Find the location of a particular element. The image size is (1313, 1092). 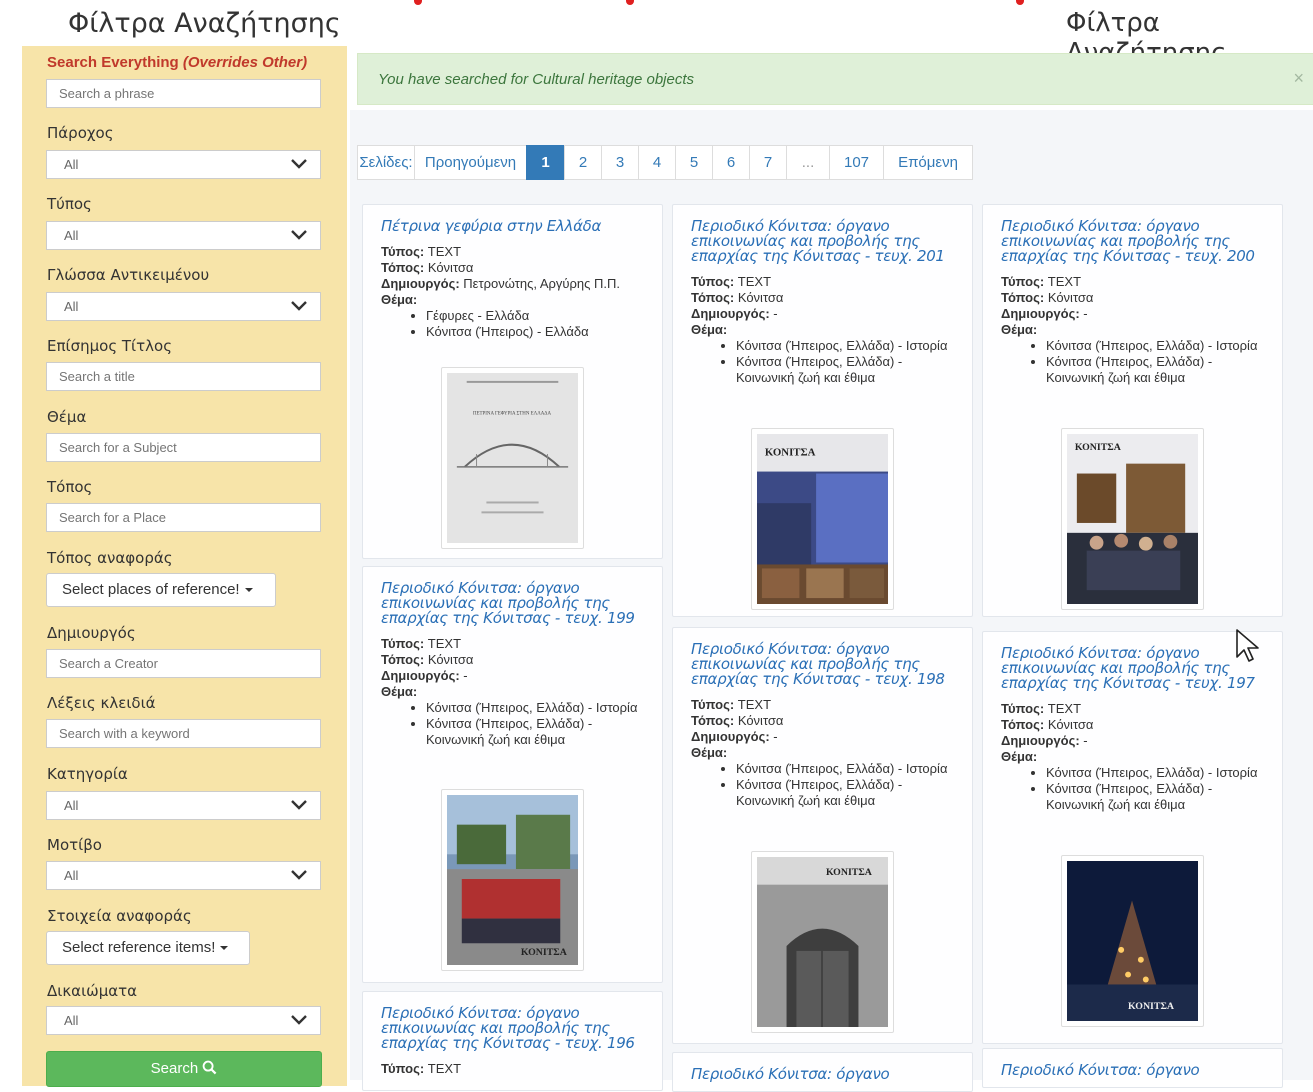

pagination-page-6: 6 is located at coordinates (731, 162).